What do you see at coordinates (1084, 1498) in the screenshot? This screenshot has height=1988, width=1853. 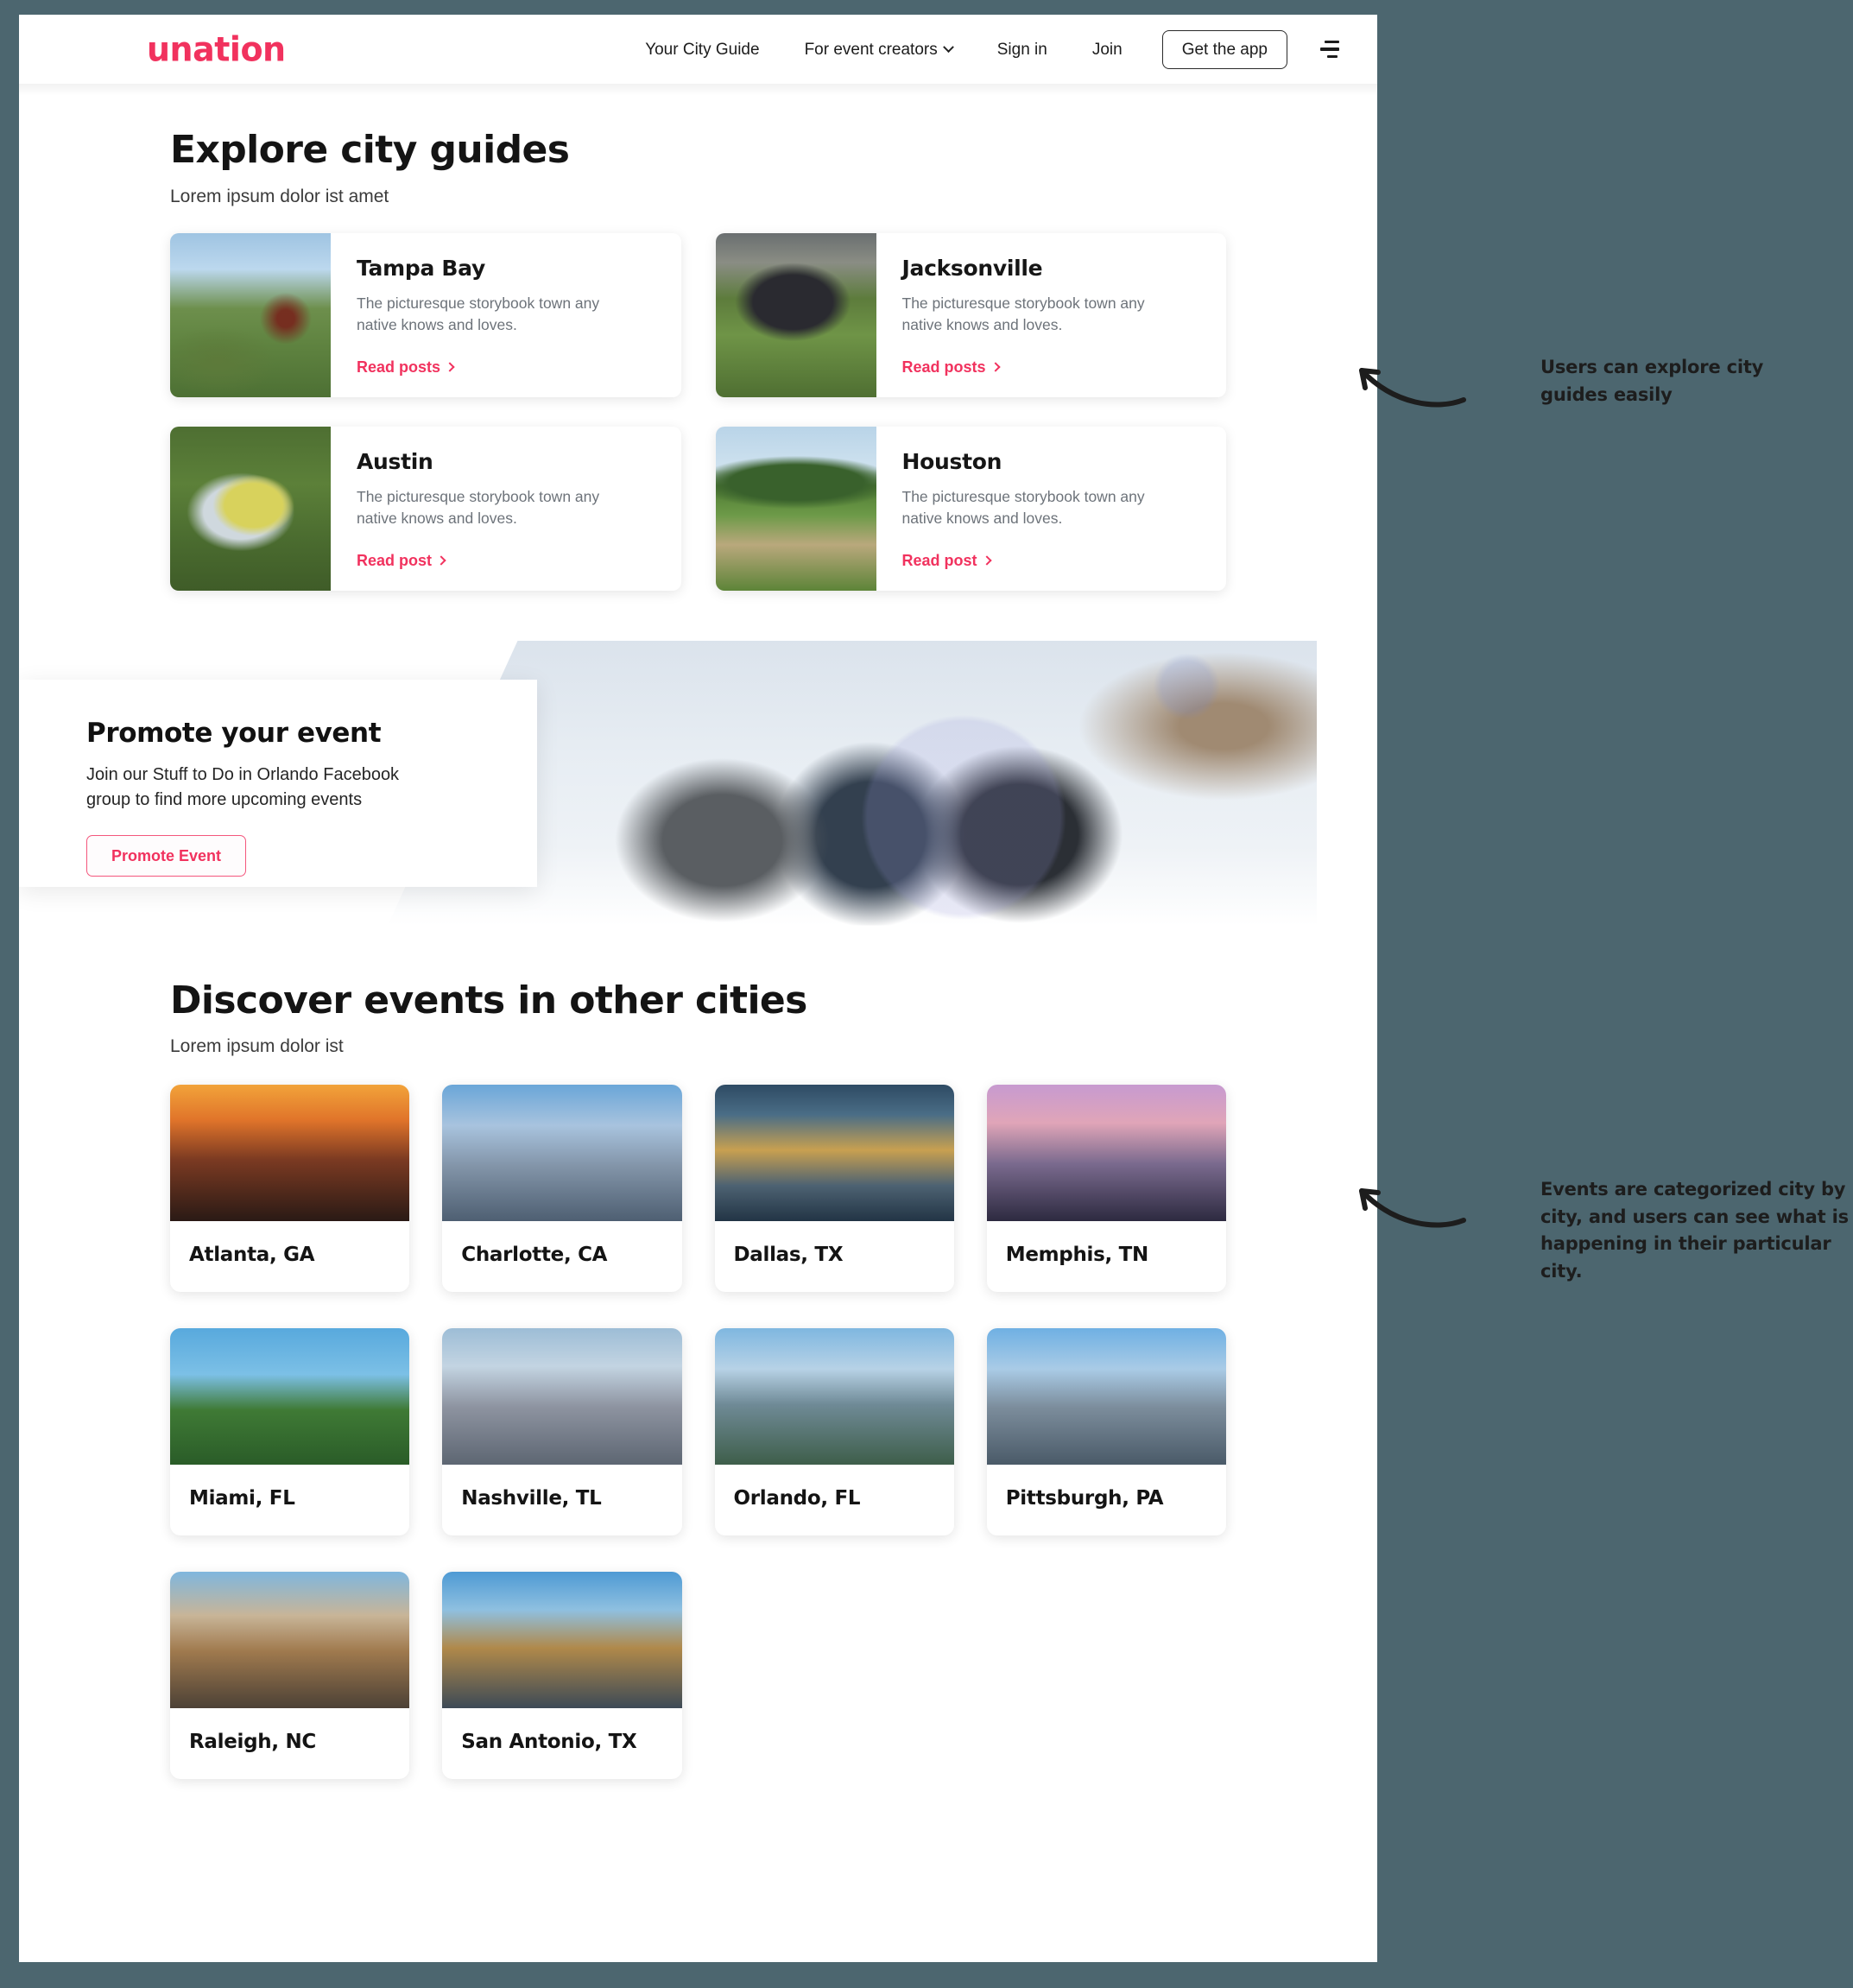 I see `city-label: Pittsburgh, PA` at bounding box center [1084, 1498].